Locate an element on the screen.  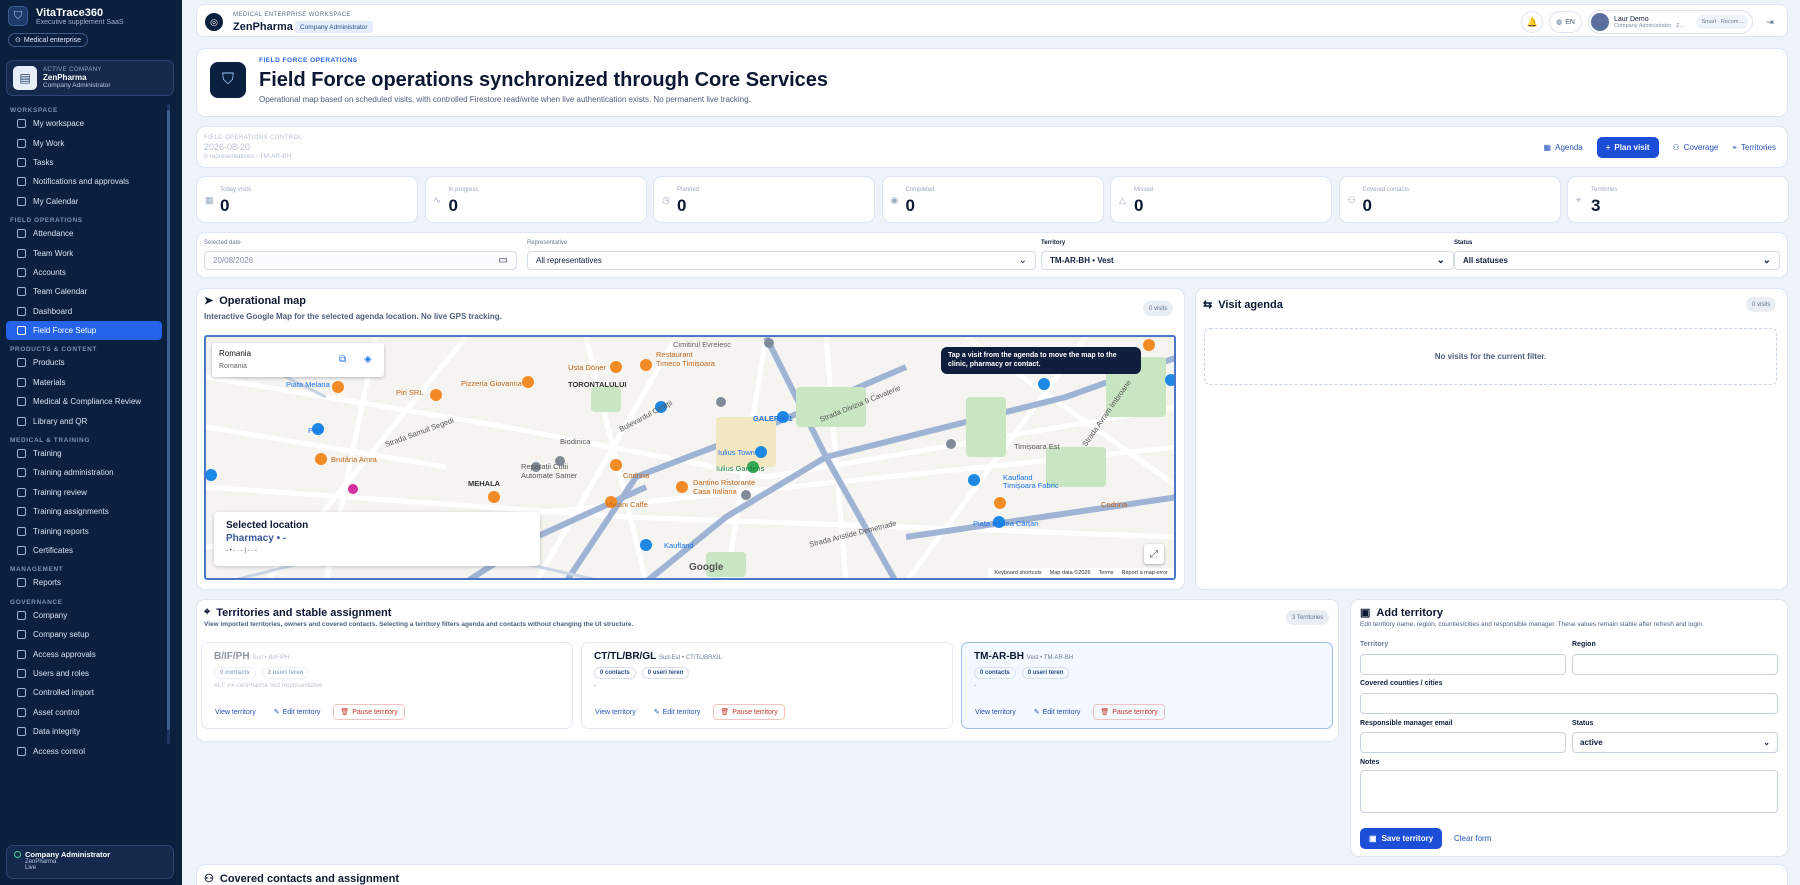
kpi-card: ⚇ Covered contacts 0 is located at coordinates (1449, 199).